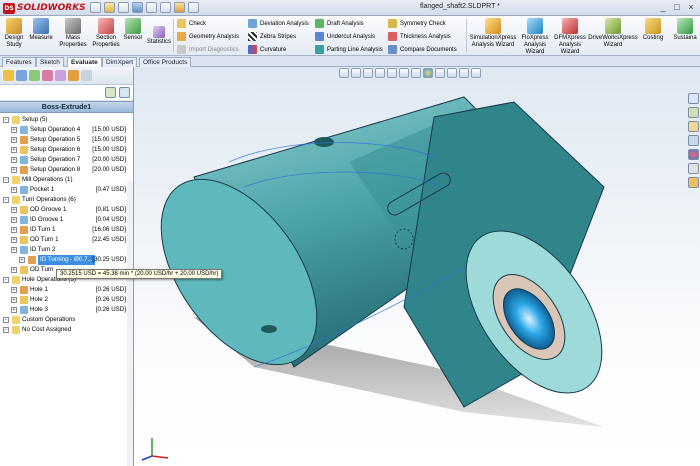 This screenshot has width=700, height=466. What do you see at coordinates (66, 230) in the screenshot?
I see `tree-item: + ID Turn 1 [16.06 USD]` at bounding box center [66, 230].